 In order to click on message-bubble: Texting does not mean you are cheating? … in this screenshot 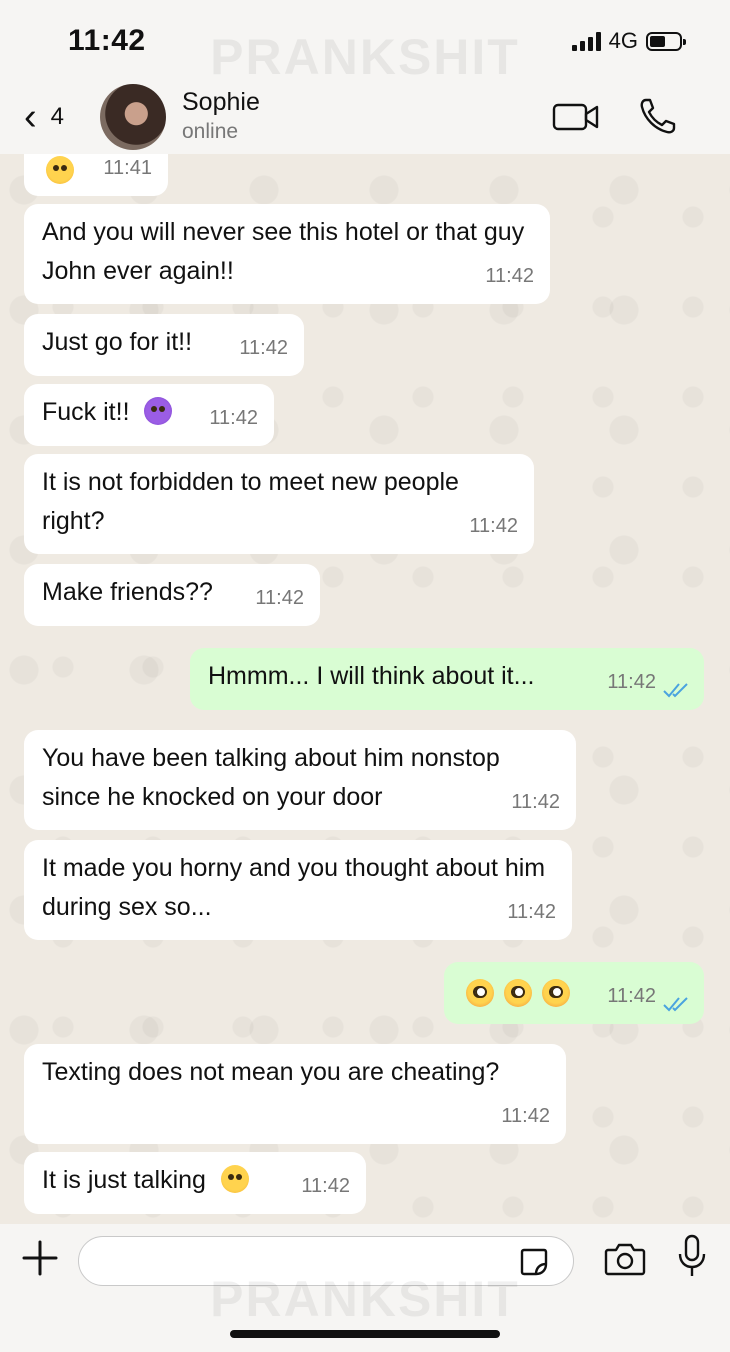, I will do `click(295, 1094)`.